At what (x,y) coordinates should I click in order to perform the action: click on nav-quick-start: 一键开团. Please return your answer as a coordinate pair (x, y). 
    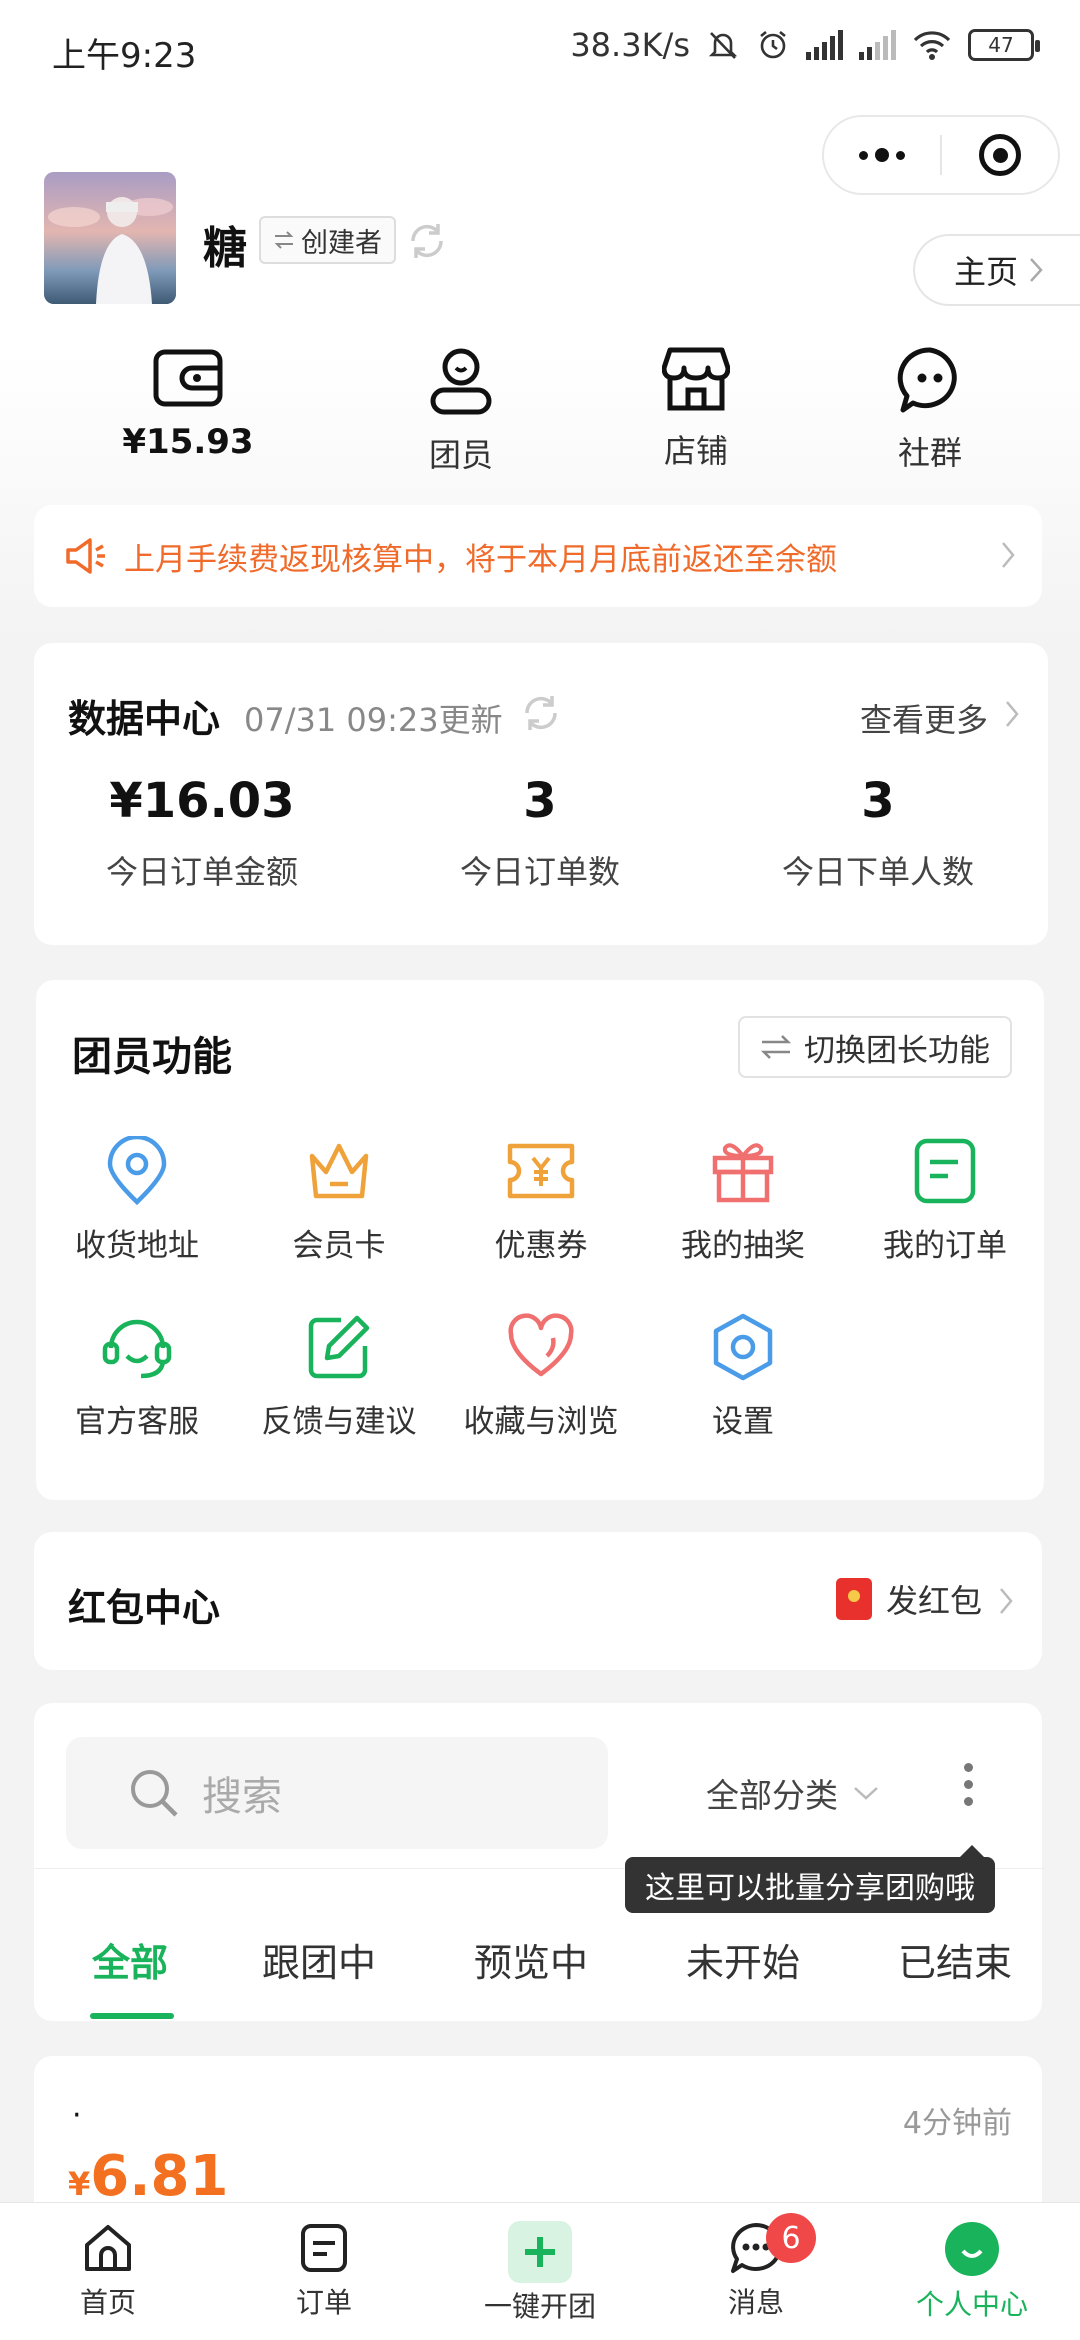
    Looking at the image, I should click on (540, 2271).